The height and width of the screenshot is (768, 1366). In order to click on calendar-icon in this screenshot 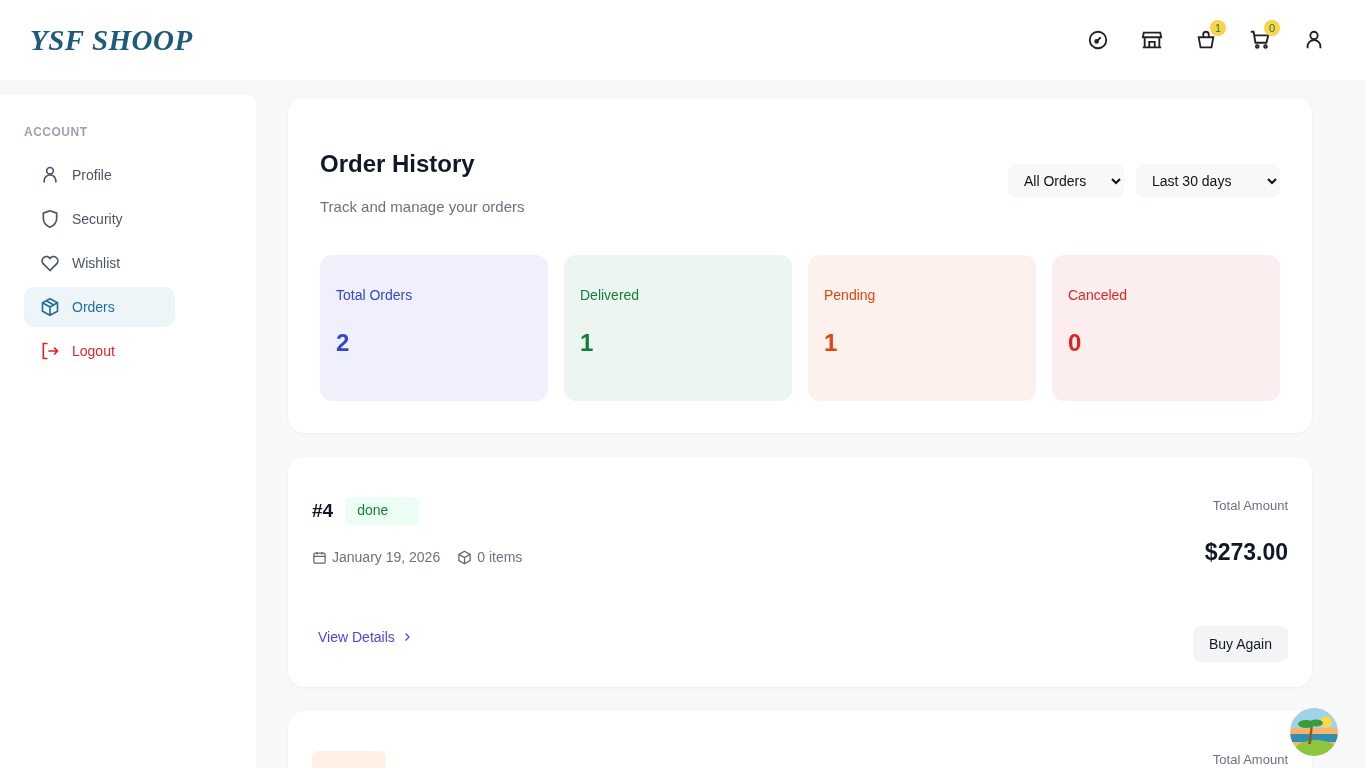, I will do `click(319, 557)`.